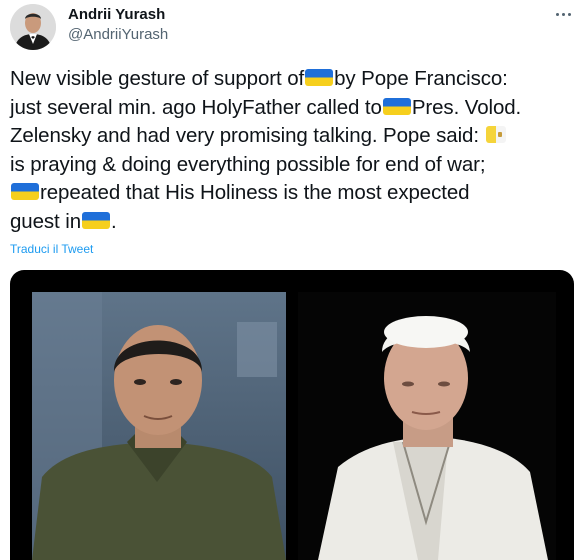 The height and width of the screenshot is (560, 583). What do you see at coordinates (563, 14) in the screenshot?
I see `more-options-icon` at bounding box center [563, 14].